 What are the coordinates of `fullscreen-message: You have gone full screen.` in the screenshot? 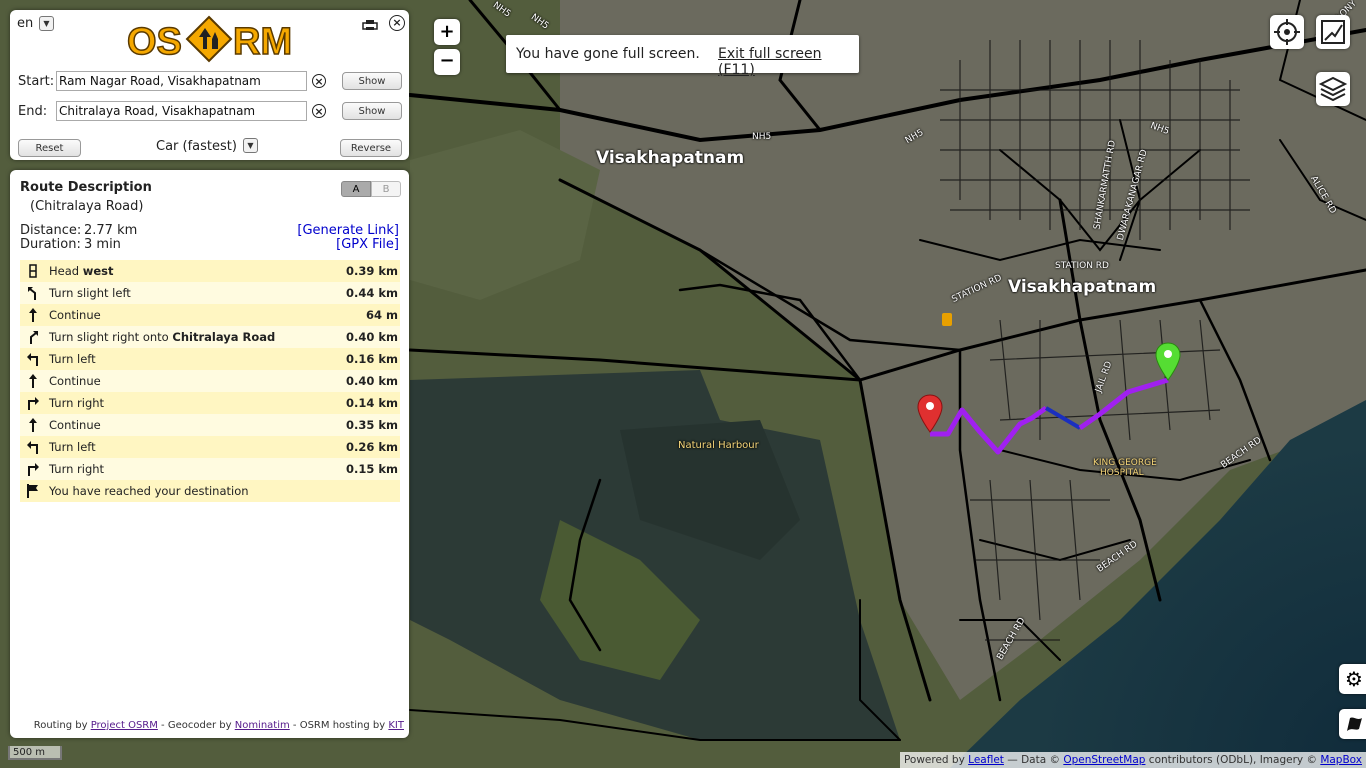 It's located at (608, 54).